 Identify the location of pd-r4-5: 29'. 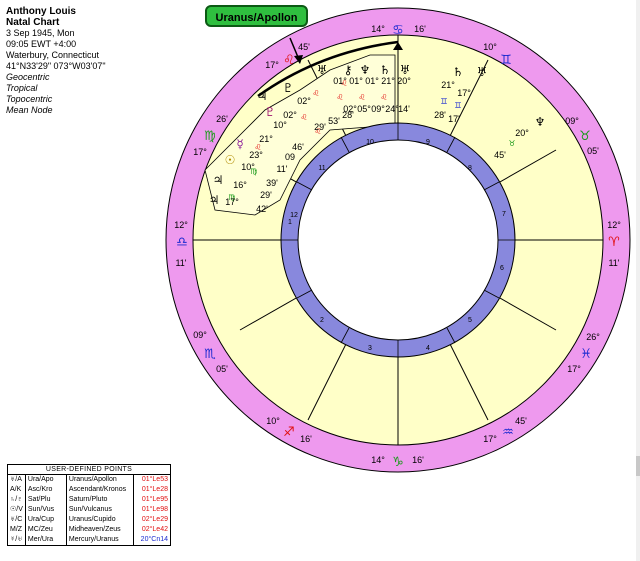
(266, 195).